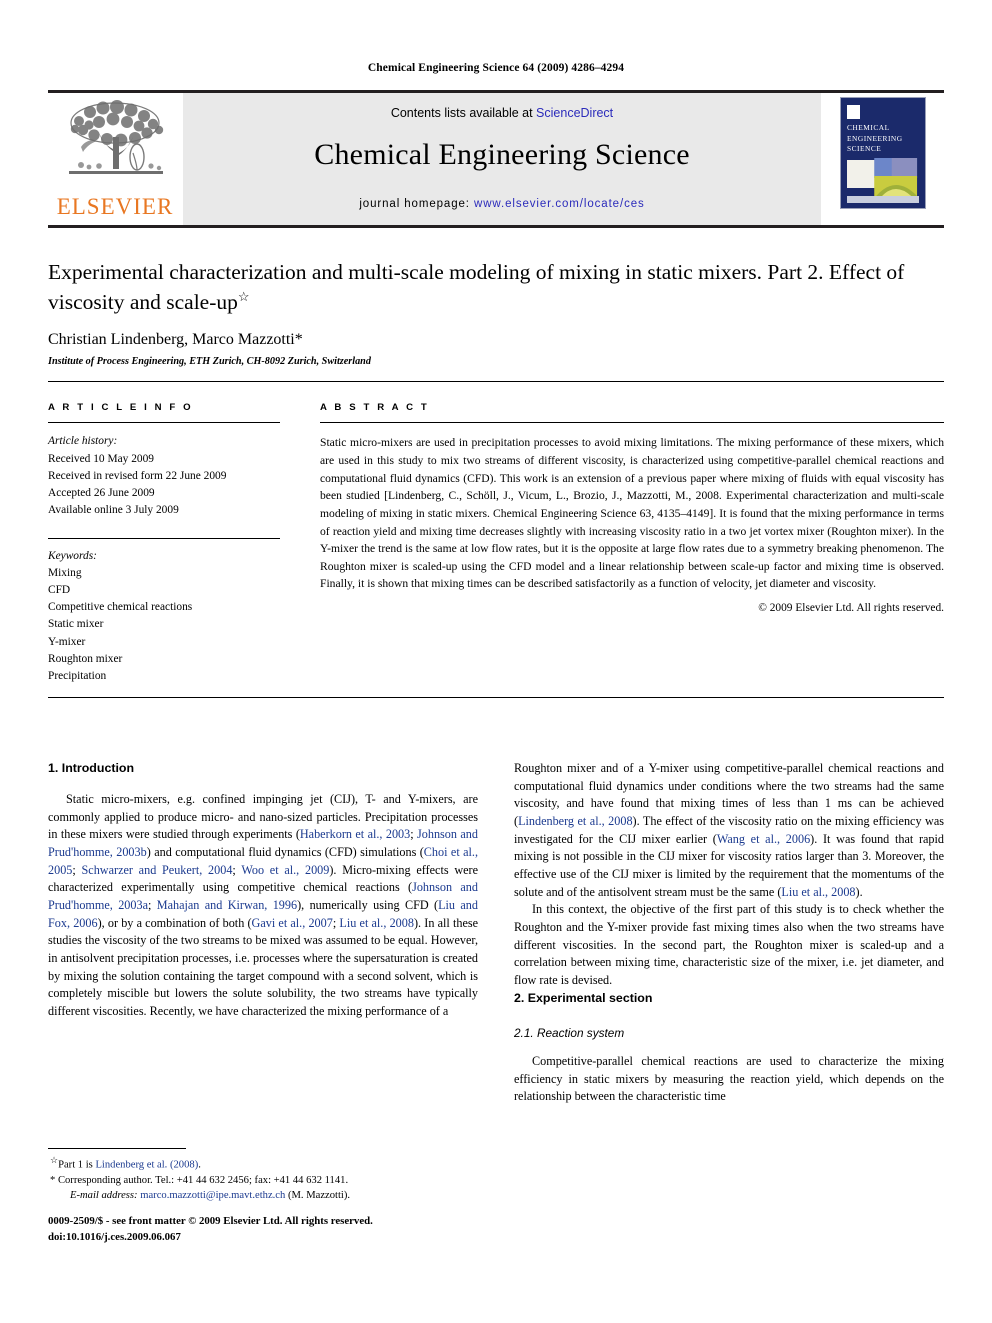 The height and width of the screenshot is (1323, 992). I want to click on history-item: Available online 3 July 2009, so click(113, 509).